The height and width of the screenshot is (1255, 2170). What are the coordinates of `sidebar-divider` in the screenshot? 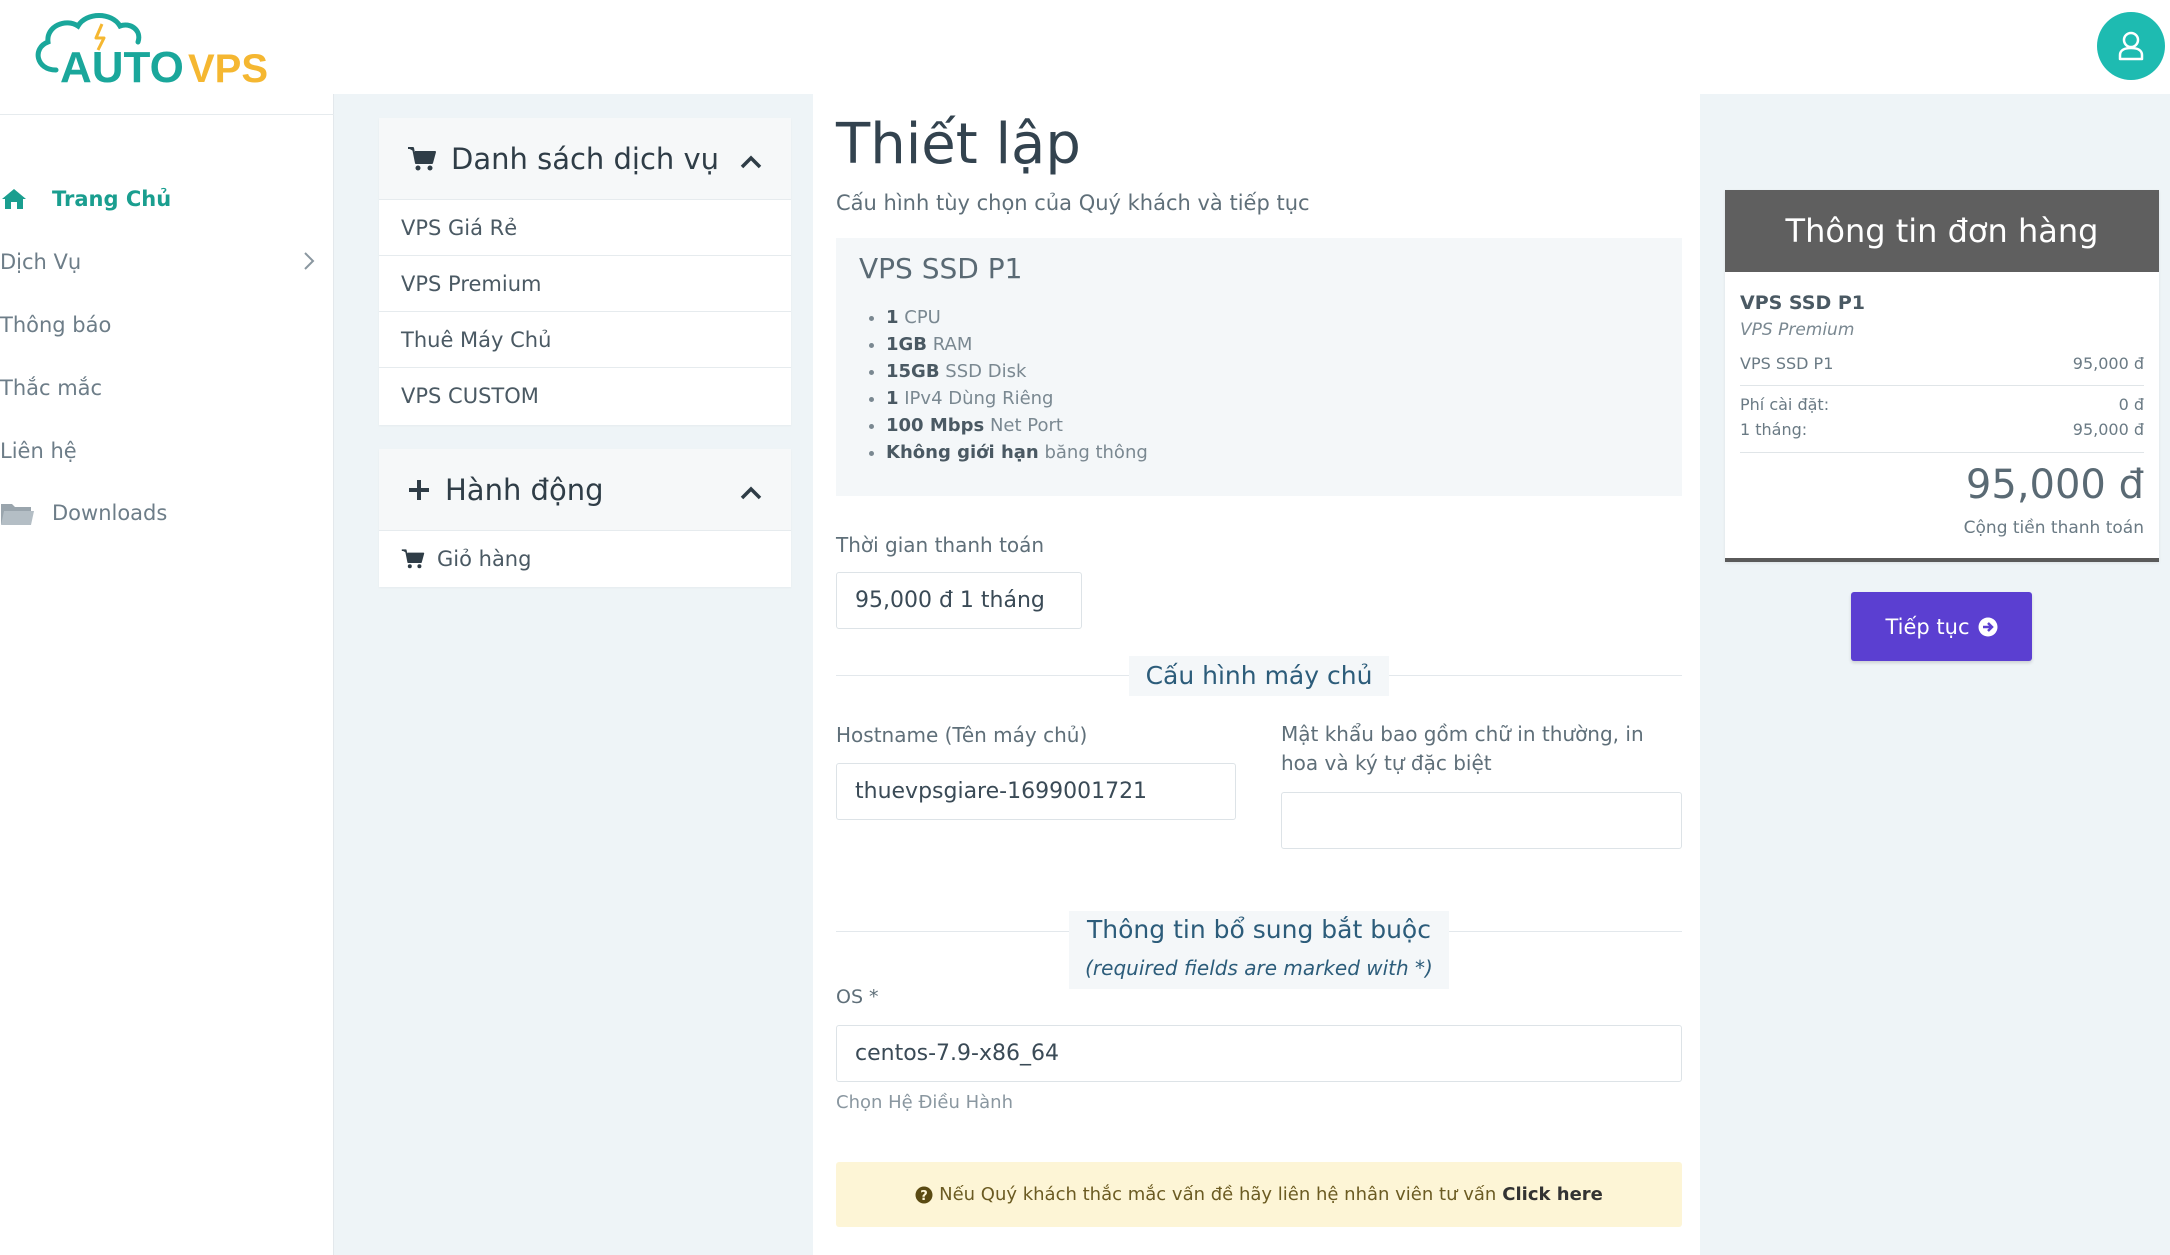 It's located at (167, 114).